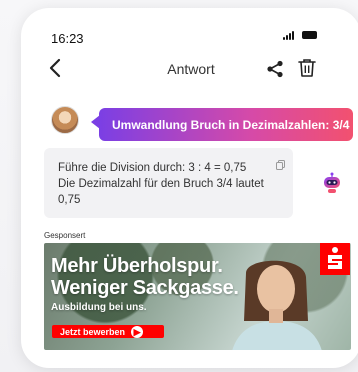 The width and height of the screenshot is (358, 372). What do you see at coordinates (137, 331) in the screenshot?
I see `play-arrow-icon: ▶` at bounding box center [137, 331].